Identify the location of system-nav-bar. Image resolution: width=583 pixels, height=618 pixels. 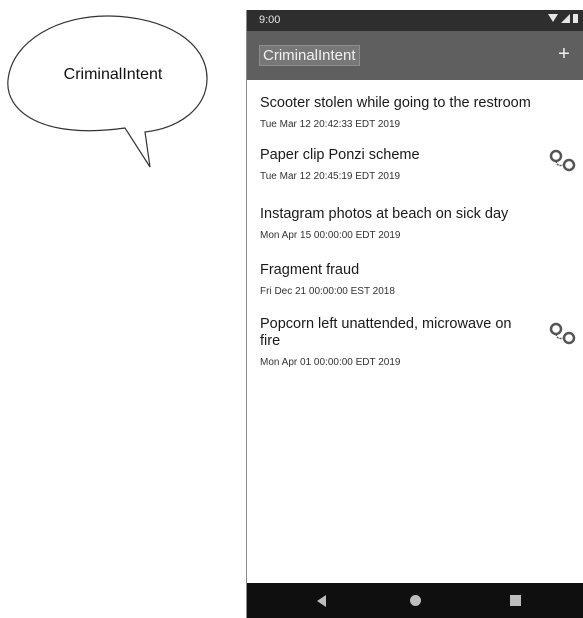
(415, 600).